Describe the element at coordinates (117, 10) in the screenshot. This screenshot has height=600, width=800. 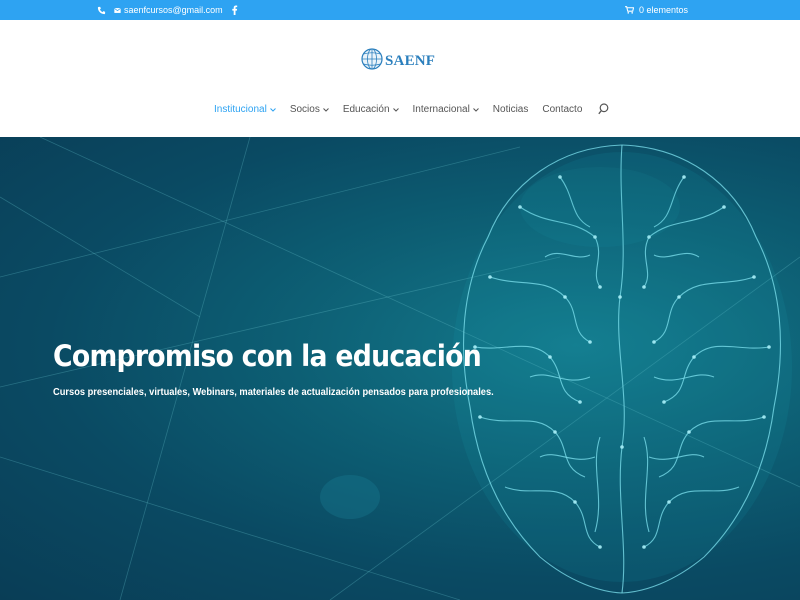
I see `envelope-icon` at that location.